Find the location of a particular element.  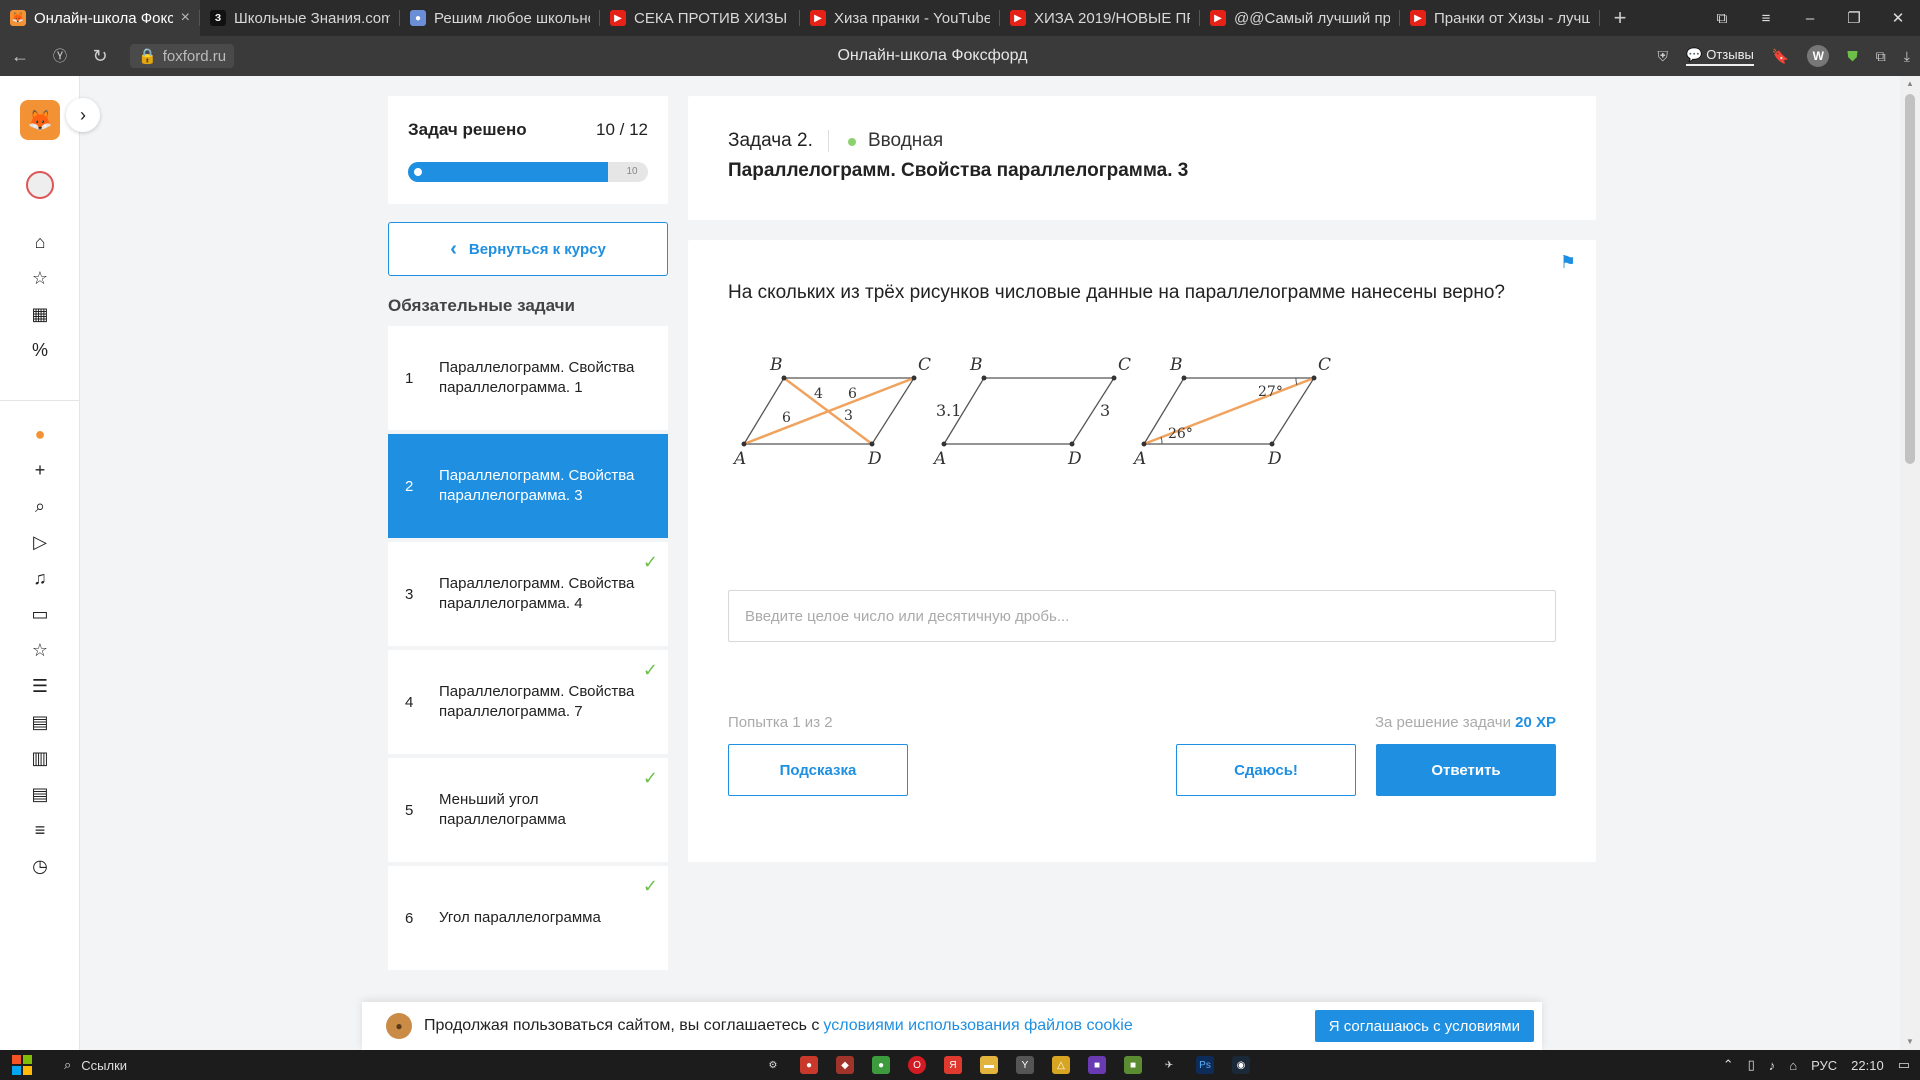

profile-avatar: W is located at coordinates (1818, 56).